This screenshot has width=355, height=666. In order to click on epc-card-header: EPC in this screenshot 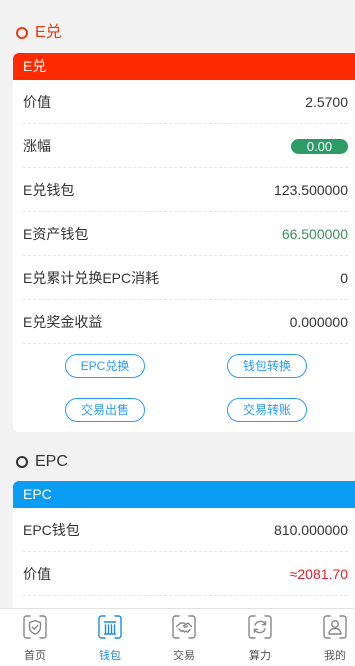, I will do `click(184, 494)`.